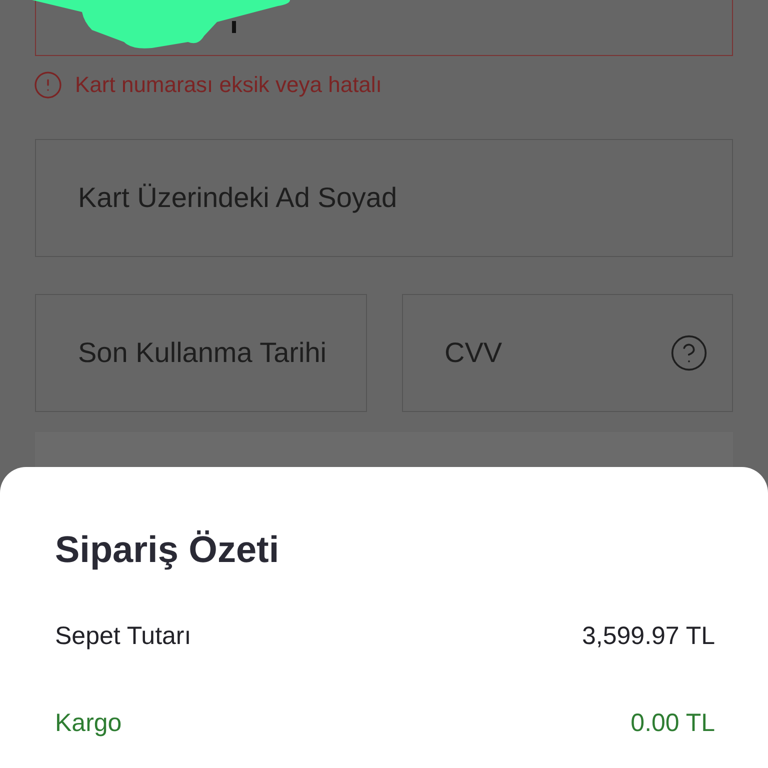  What do you see at coordinates (689, 353) in the screenshot?
I see `help-icon` at bounding box center [689, 353].